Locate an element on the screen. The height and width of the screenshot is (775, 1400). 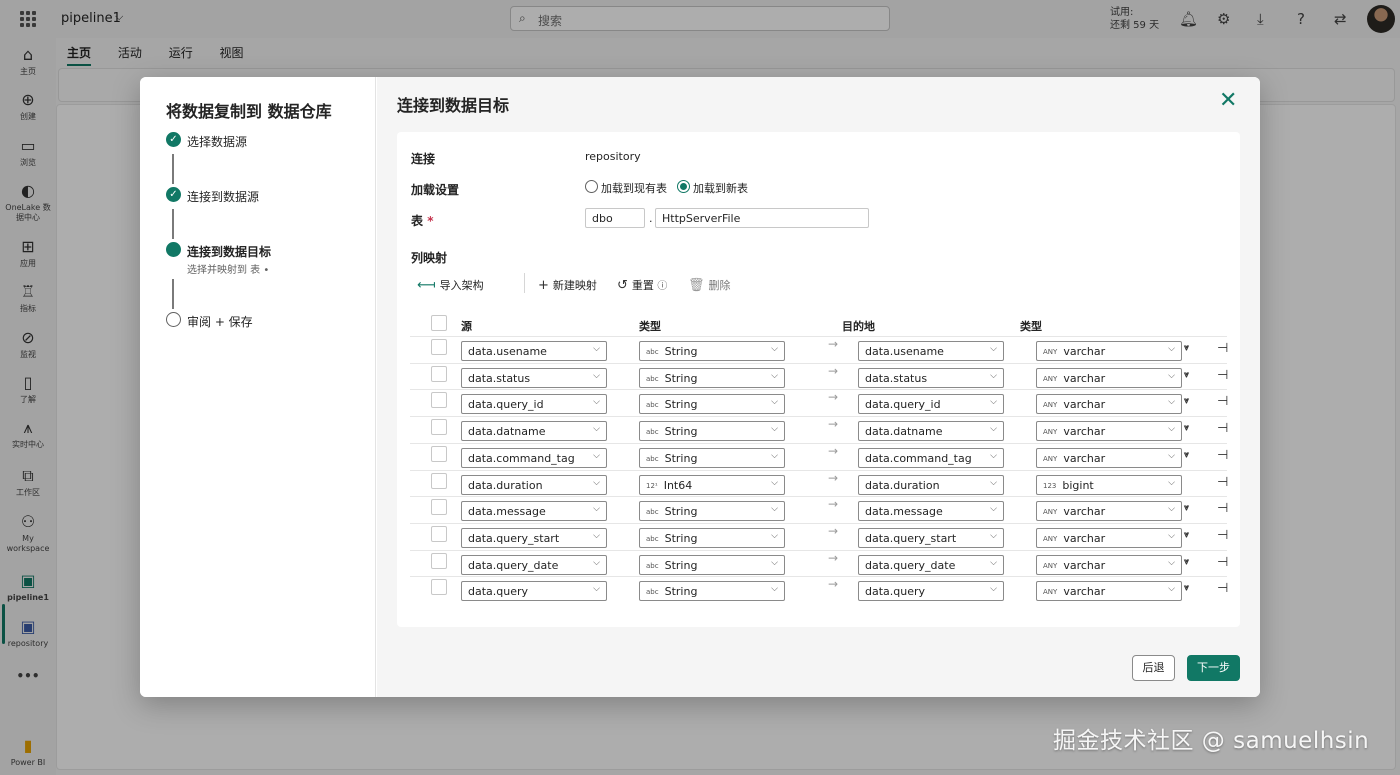
source-column-dropdown: data.query_start ⌵ is located at coordinates (534, 538).